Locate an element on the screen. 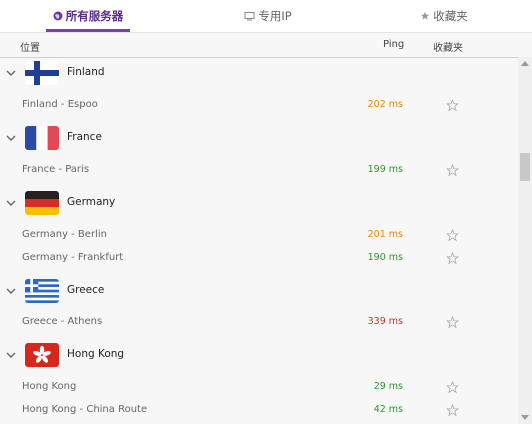 The width and height of the screenshot is (532, 424). server-row: Hong Kong 29 ms is located at coordinates (259, 388).